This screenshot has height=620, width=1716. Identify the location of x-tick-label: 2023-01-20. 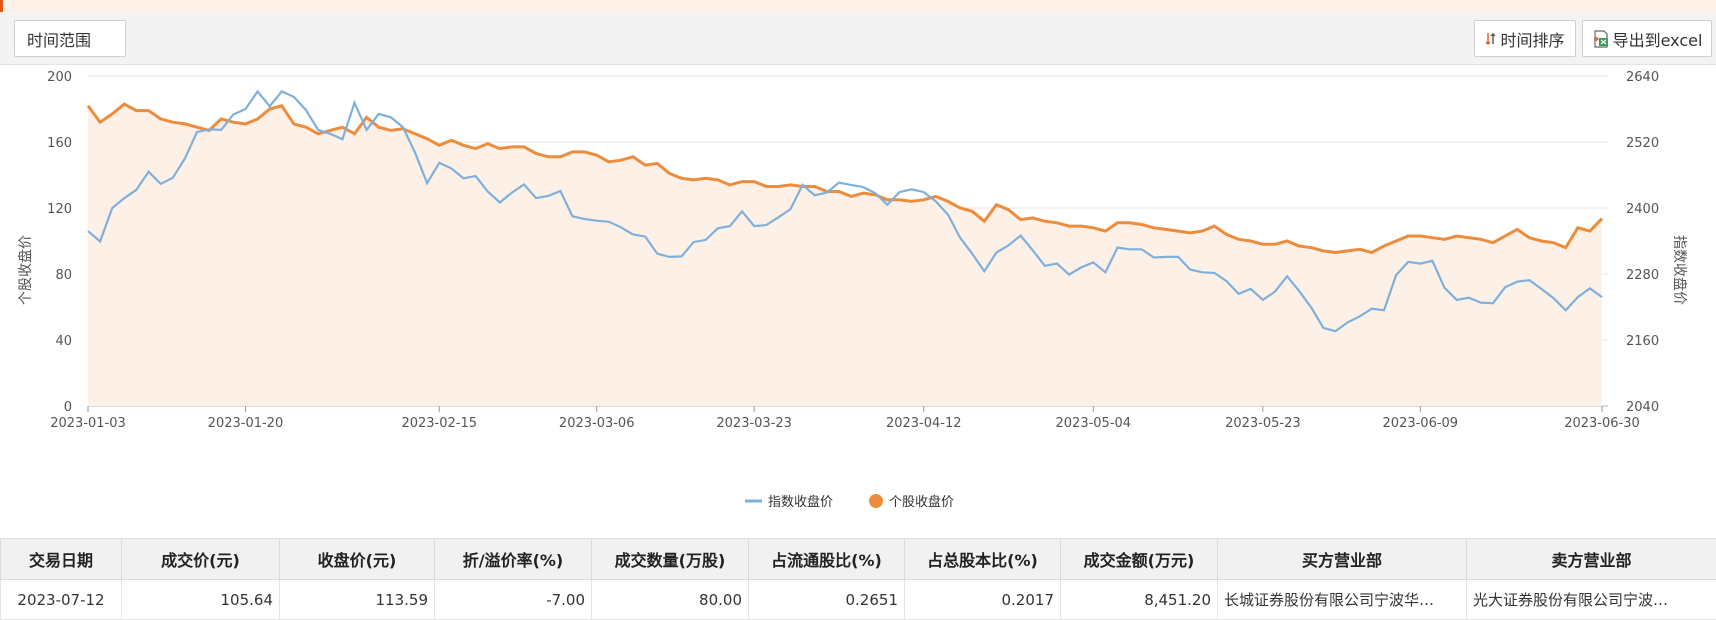
(246, 423).